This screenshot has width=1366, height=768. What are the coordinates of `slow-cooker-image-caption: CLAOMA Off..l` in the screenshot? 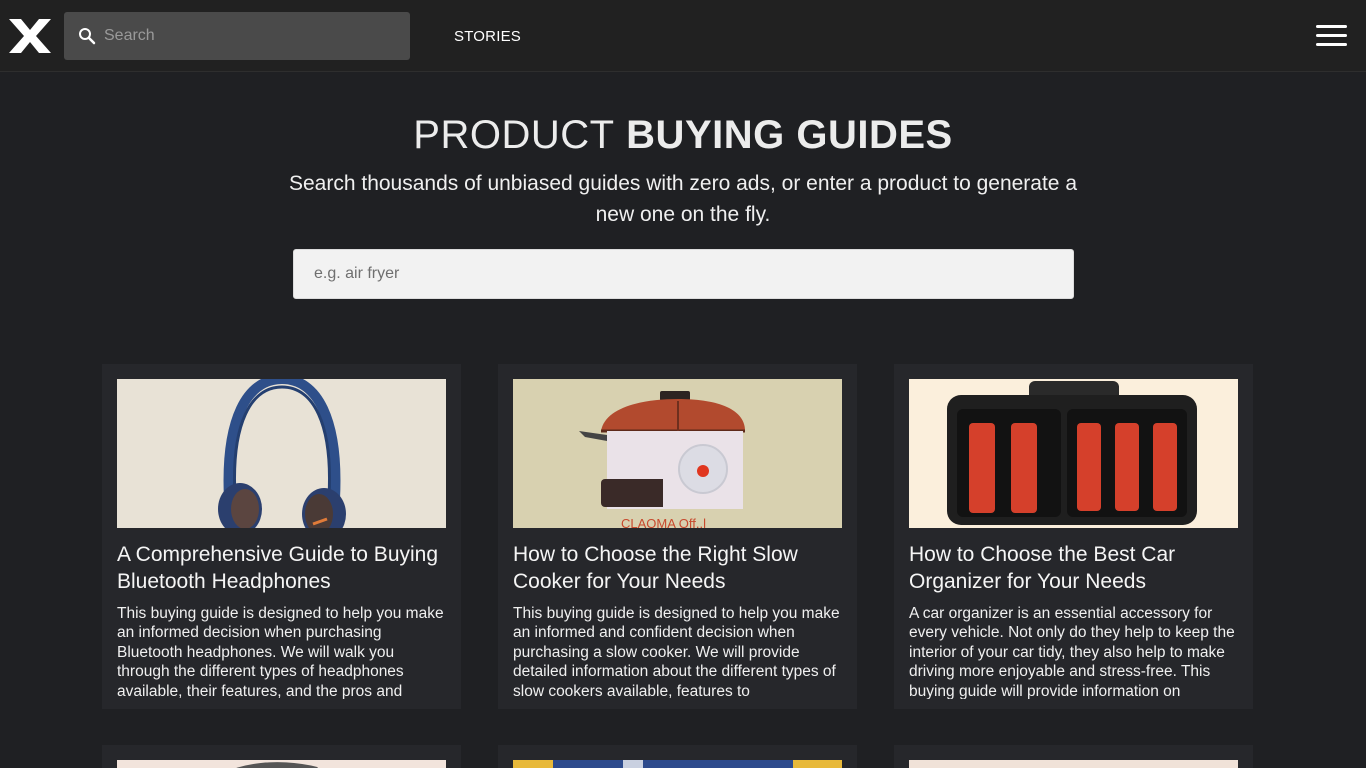 It's located at (663, 522).